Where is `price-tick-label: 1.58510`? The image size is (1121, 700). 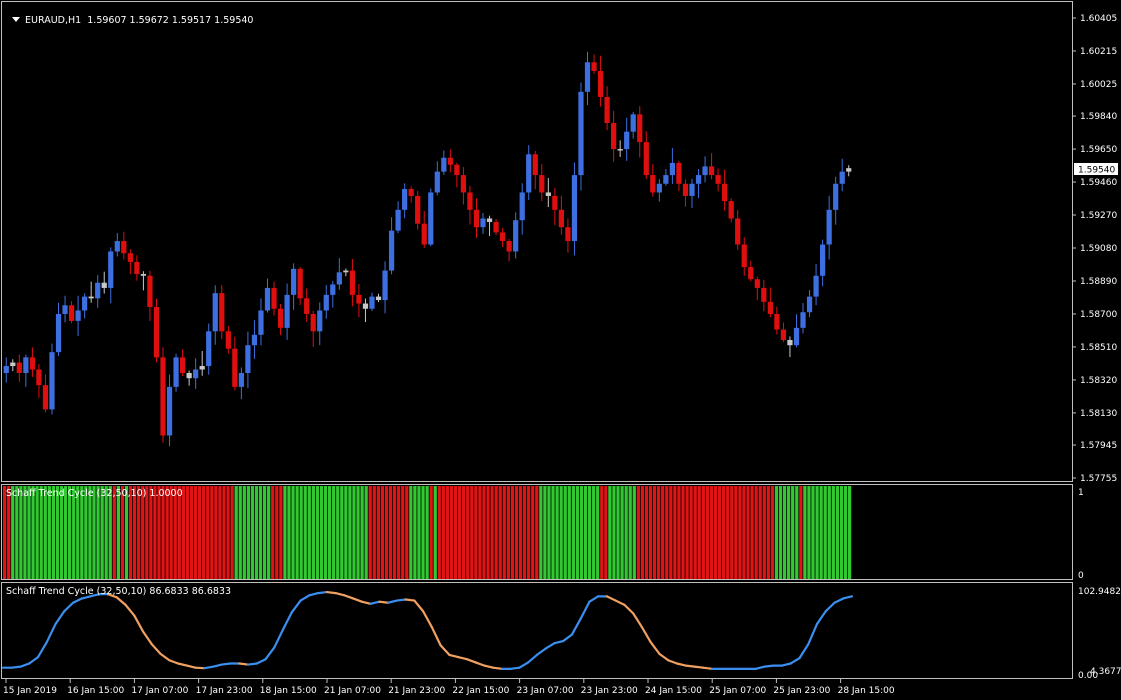
price-tick-label: 1.58510 is located at coordinates (1098, 348).